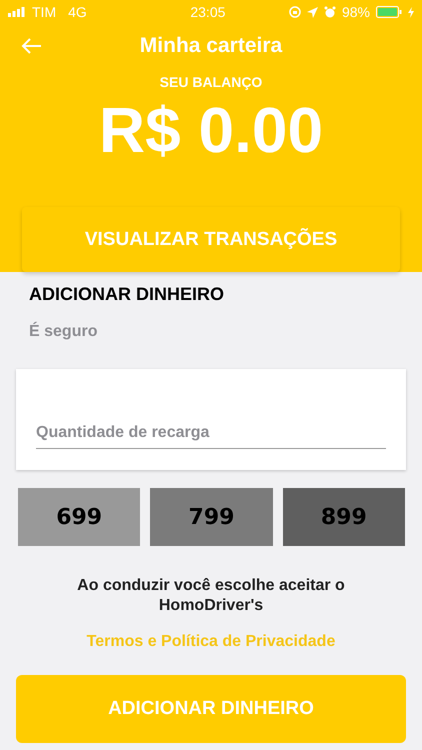 This screenshot has width=422, height=750. I want to click on clock-time: 23:05, so click(208, 12).